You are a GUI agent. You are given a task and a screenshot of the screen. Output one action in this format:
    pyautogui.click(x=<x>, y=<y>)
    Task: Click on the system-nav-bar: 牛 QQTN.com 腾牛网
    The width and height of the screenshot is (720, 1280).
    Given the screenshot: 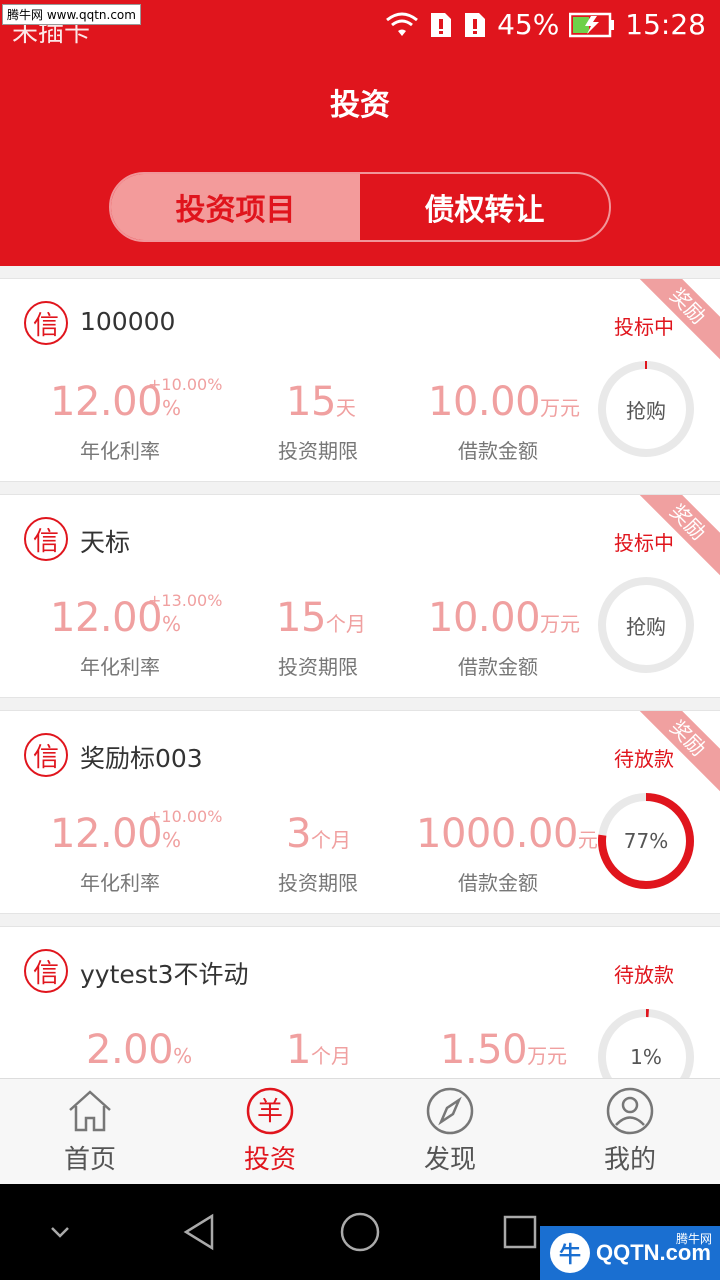 What is the action you would take?
    pyautogui.click(x=360, y=1232)
    